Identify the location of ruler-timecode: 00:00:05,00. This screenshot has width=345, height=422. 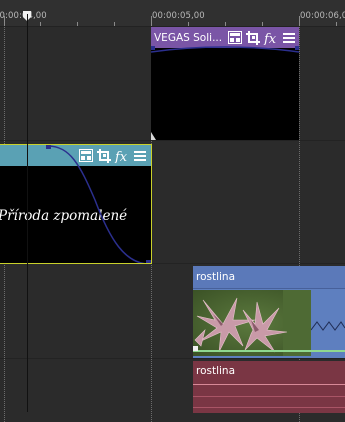
(178, 16).